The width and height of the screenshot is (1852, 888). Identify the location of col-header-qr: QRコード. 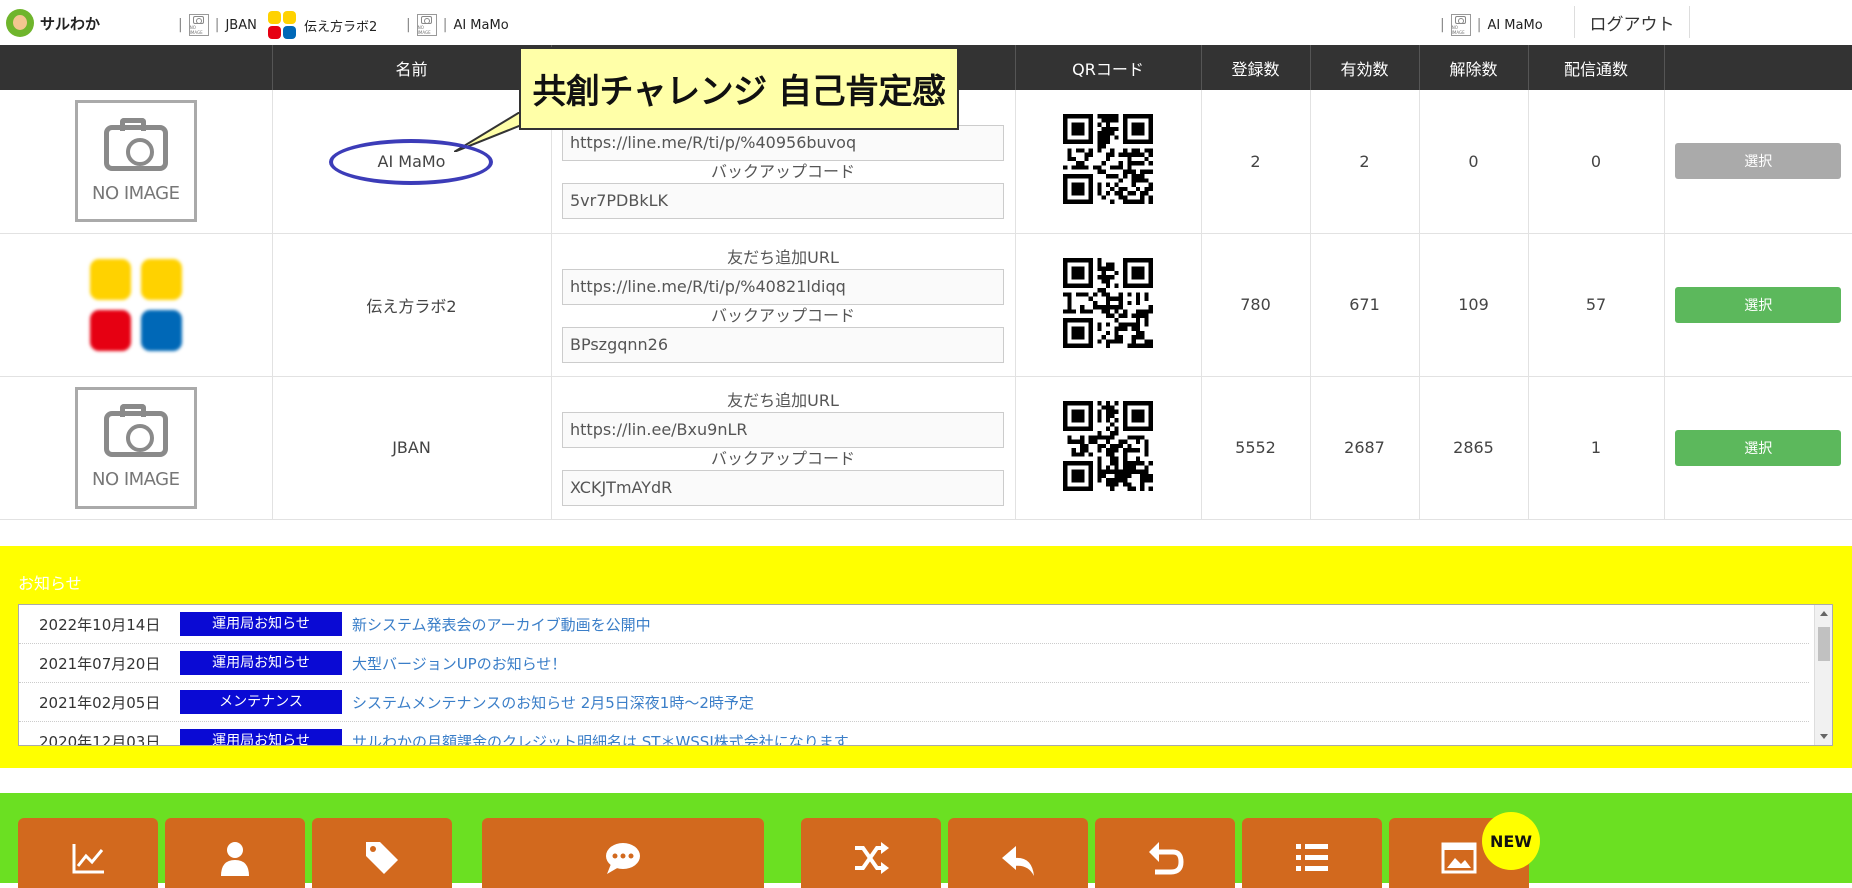
(1108, 67).